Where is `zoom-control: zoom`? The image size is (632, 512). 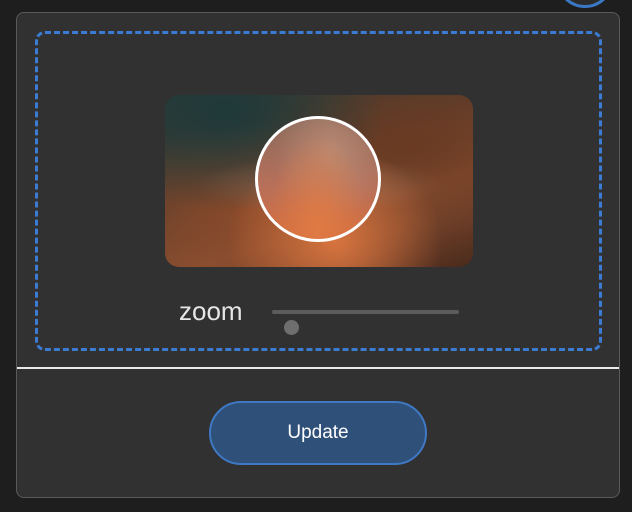 zoom-control: zoom is located at coordinates (329, 314).